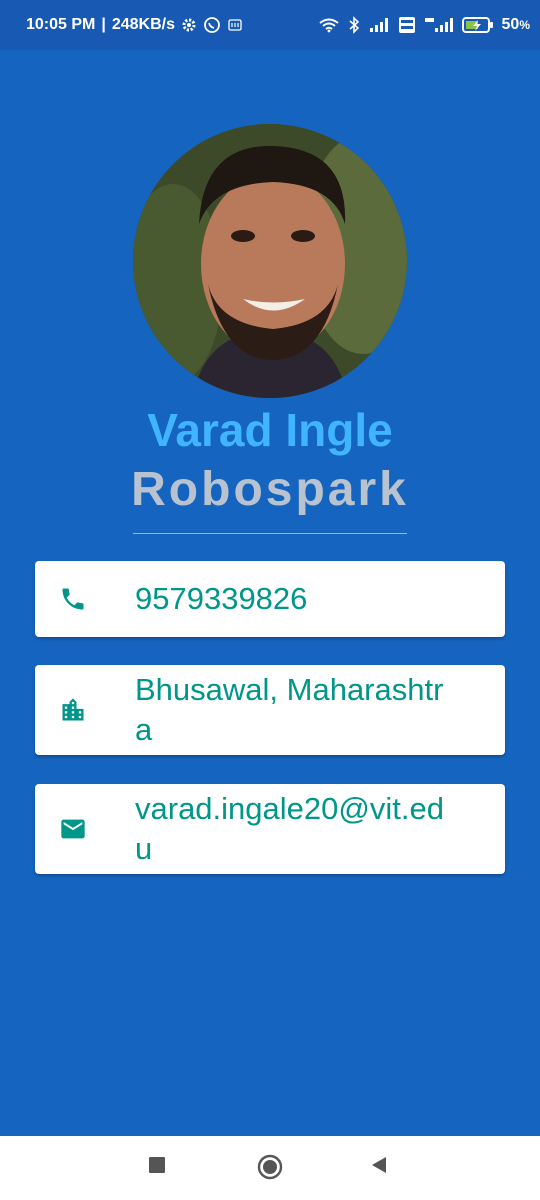 The image size is (540, 1200). What do you see at coordinates (143, 24) in the screenshot?
I see `status-network-speed: 248KB/s` at bounding box center [143, 24].